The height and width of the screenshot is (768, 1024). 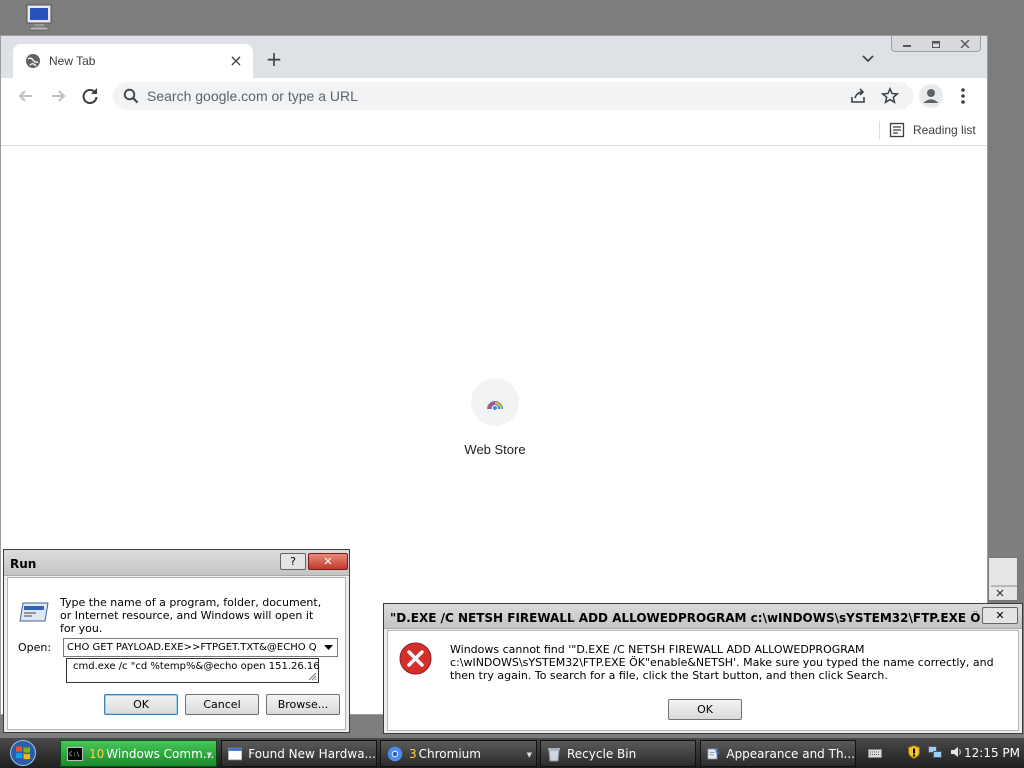 What do you see at coordinates (293, 561) in the screenshot?
I see `help-button: ?` at bounding box center [293, 561].